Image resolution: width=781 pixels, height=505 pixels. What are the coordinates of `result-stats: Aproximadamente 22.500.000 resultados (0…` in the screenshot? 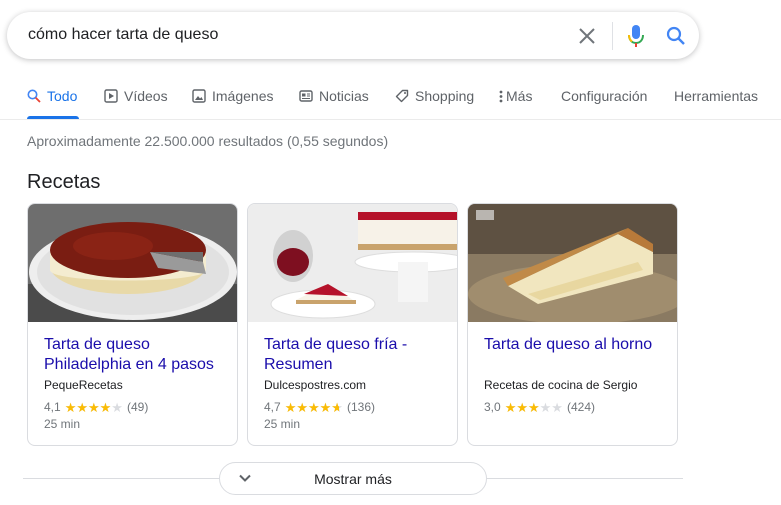 It's located at (208, 141).